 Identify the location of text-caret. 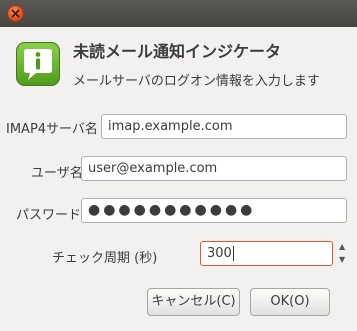
(233, 253).